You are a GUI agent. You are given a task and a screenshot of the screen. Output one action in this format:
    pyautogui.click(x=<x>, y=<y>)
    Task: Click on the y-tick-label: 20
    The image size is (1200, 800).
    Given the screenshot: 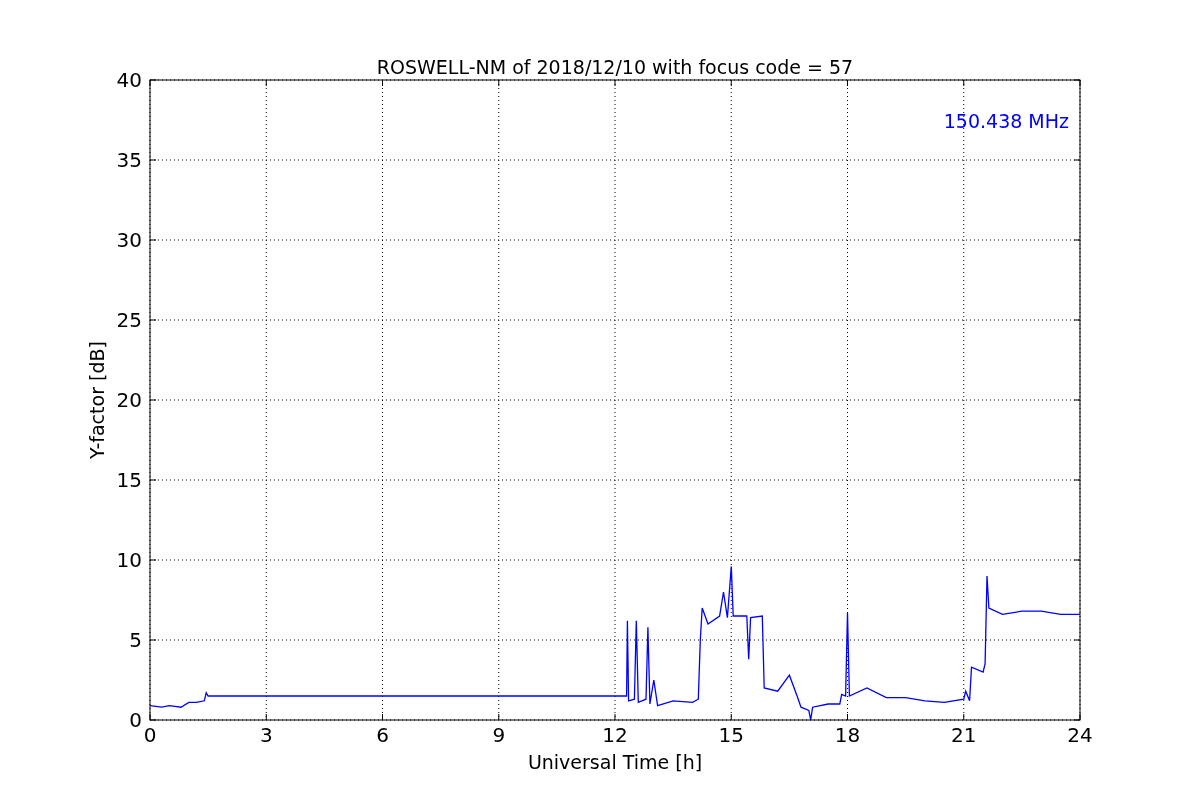 What is the action you would take?
    pyautogui.click(x=129, y=400)
    